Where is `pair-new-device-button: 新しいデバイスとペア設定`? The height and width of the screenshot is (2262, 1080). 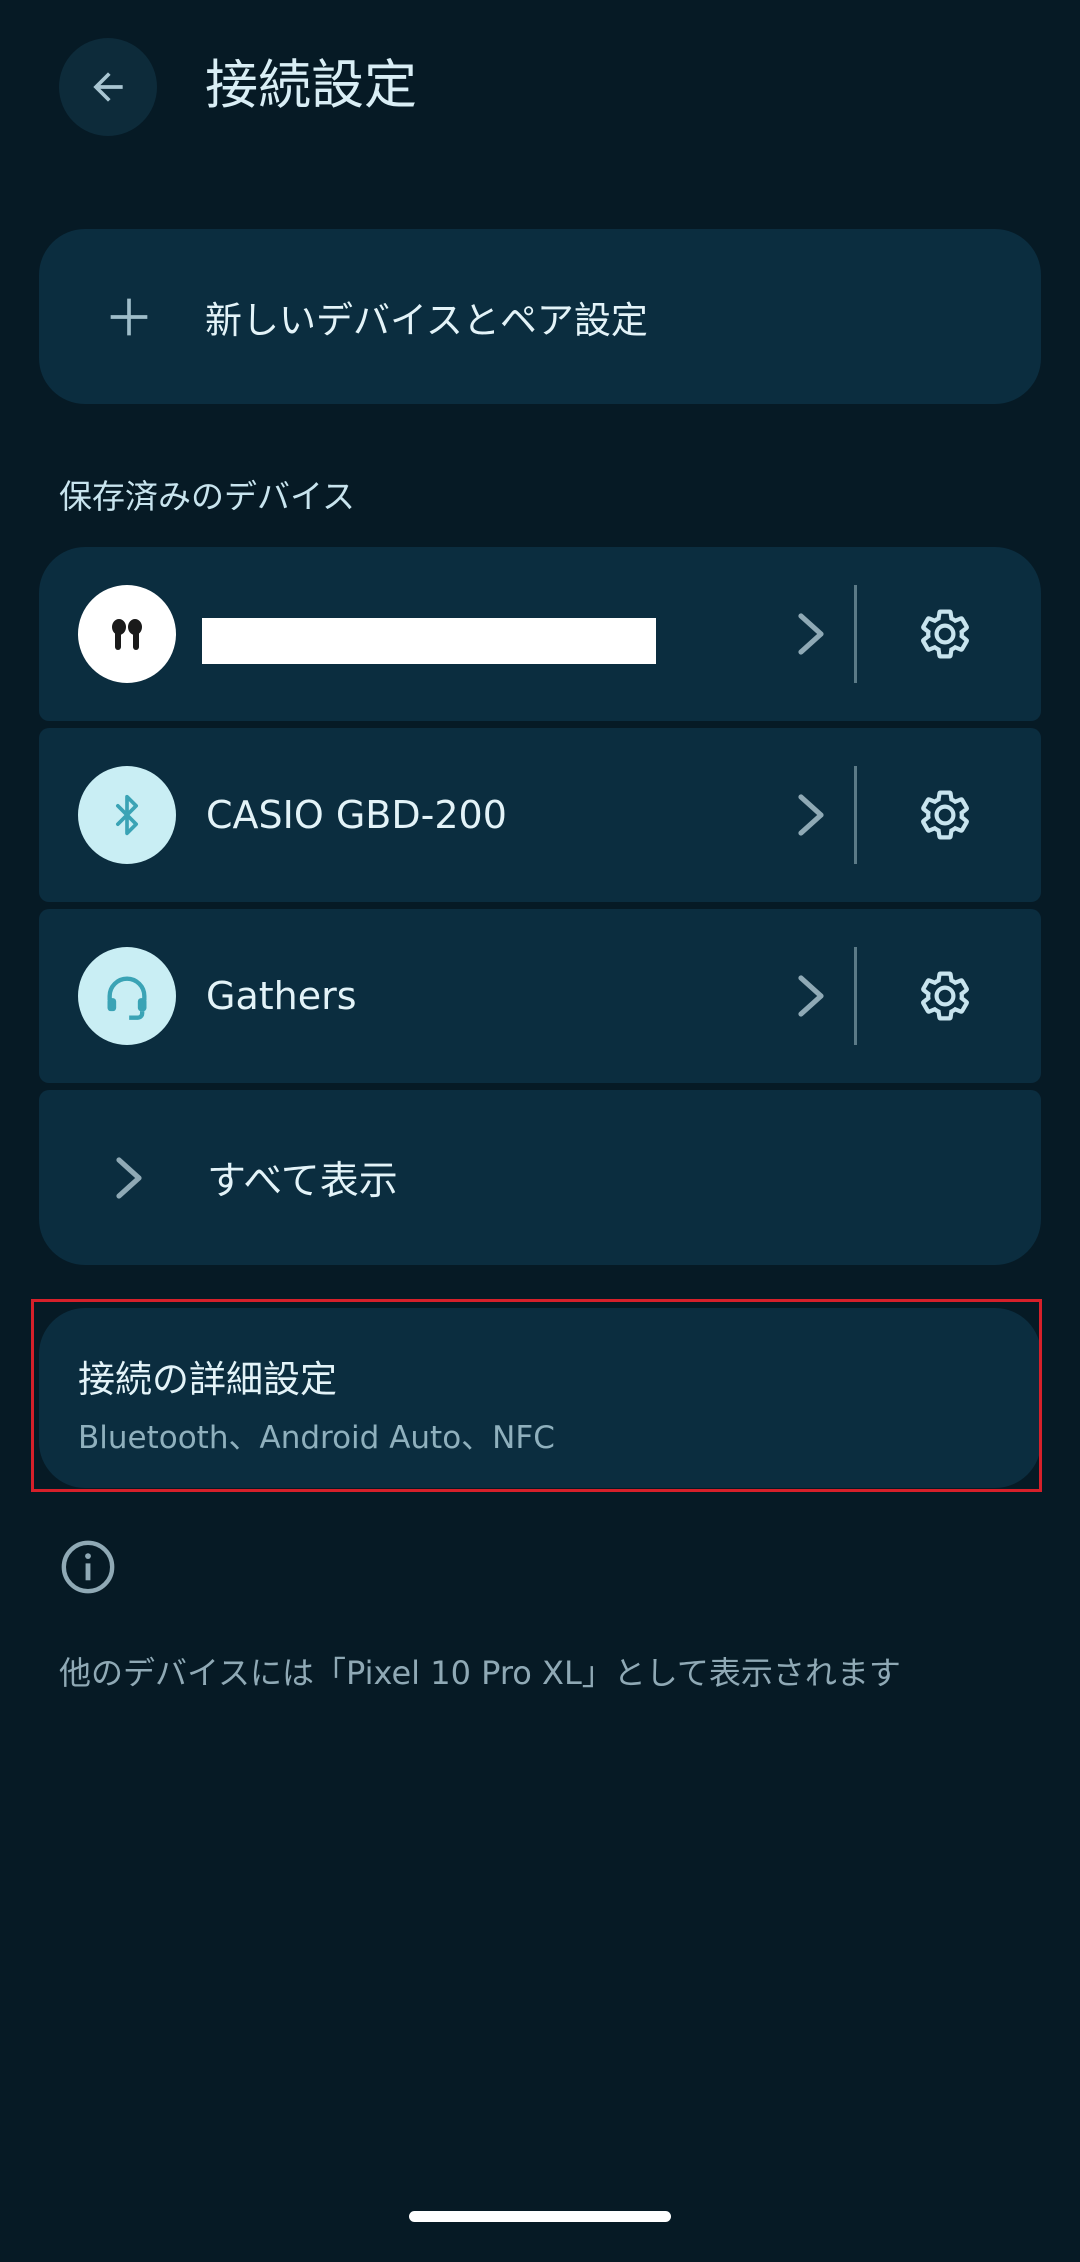 pair-new-device-button: 新しいデバイスとペア設定 is located at coordinates (540, 316).